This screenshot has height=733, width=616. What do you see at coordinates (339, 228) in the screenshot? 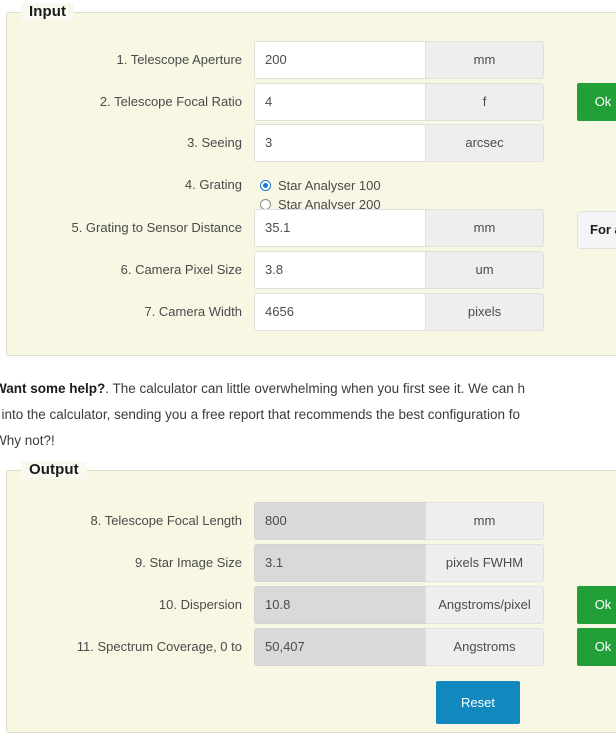
I see `input-grating-to-sensor-distance: 35.1` at bounding box center [339, 228].